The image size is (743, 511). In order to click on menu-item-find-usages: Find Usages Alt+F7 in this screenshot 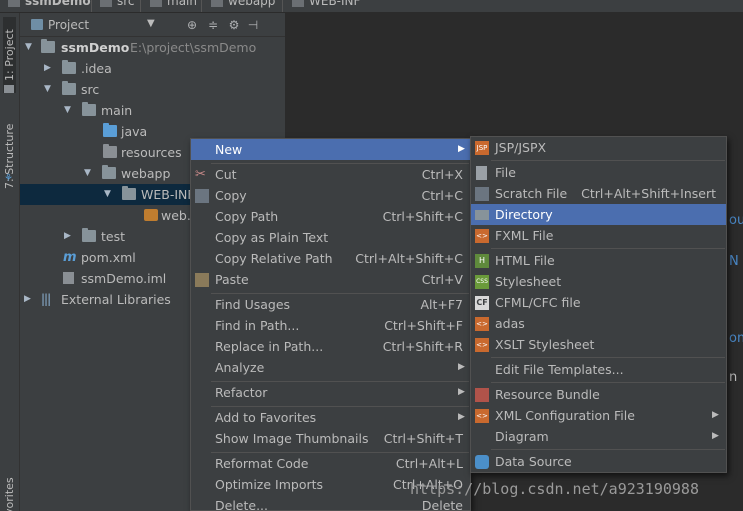, I will do `click(330, 304)`.